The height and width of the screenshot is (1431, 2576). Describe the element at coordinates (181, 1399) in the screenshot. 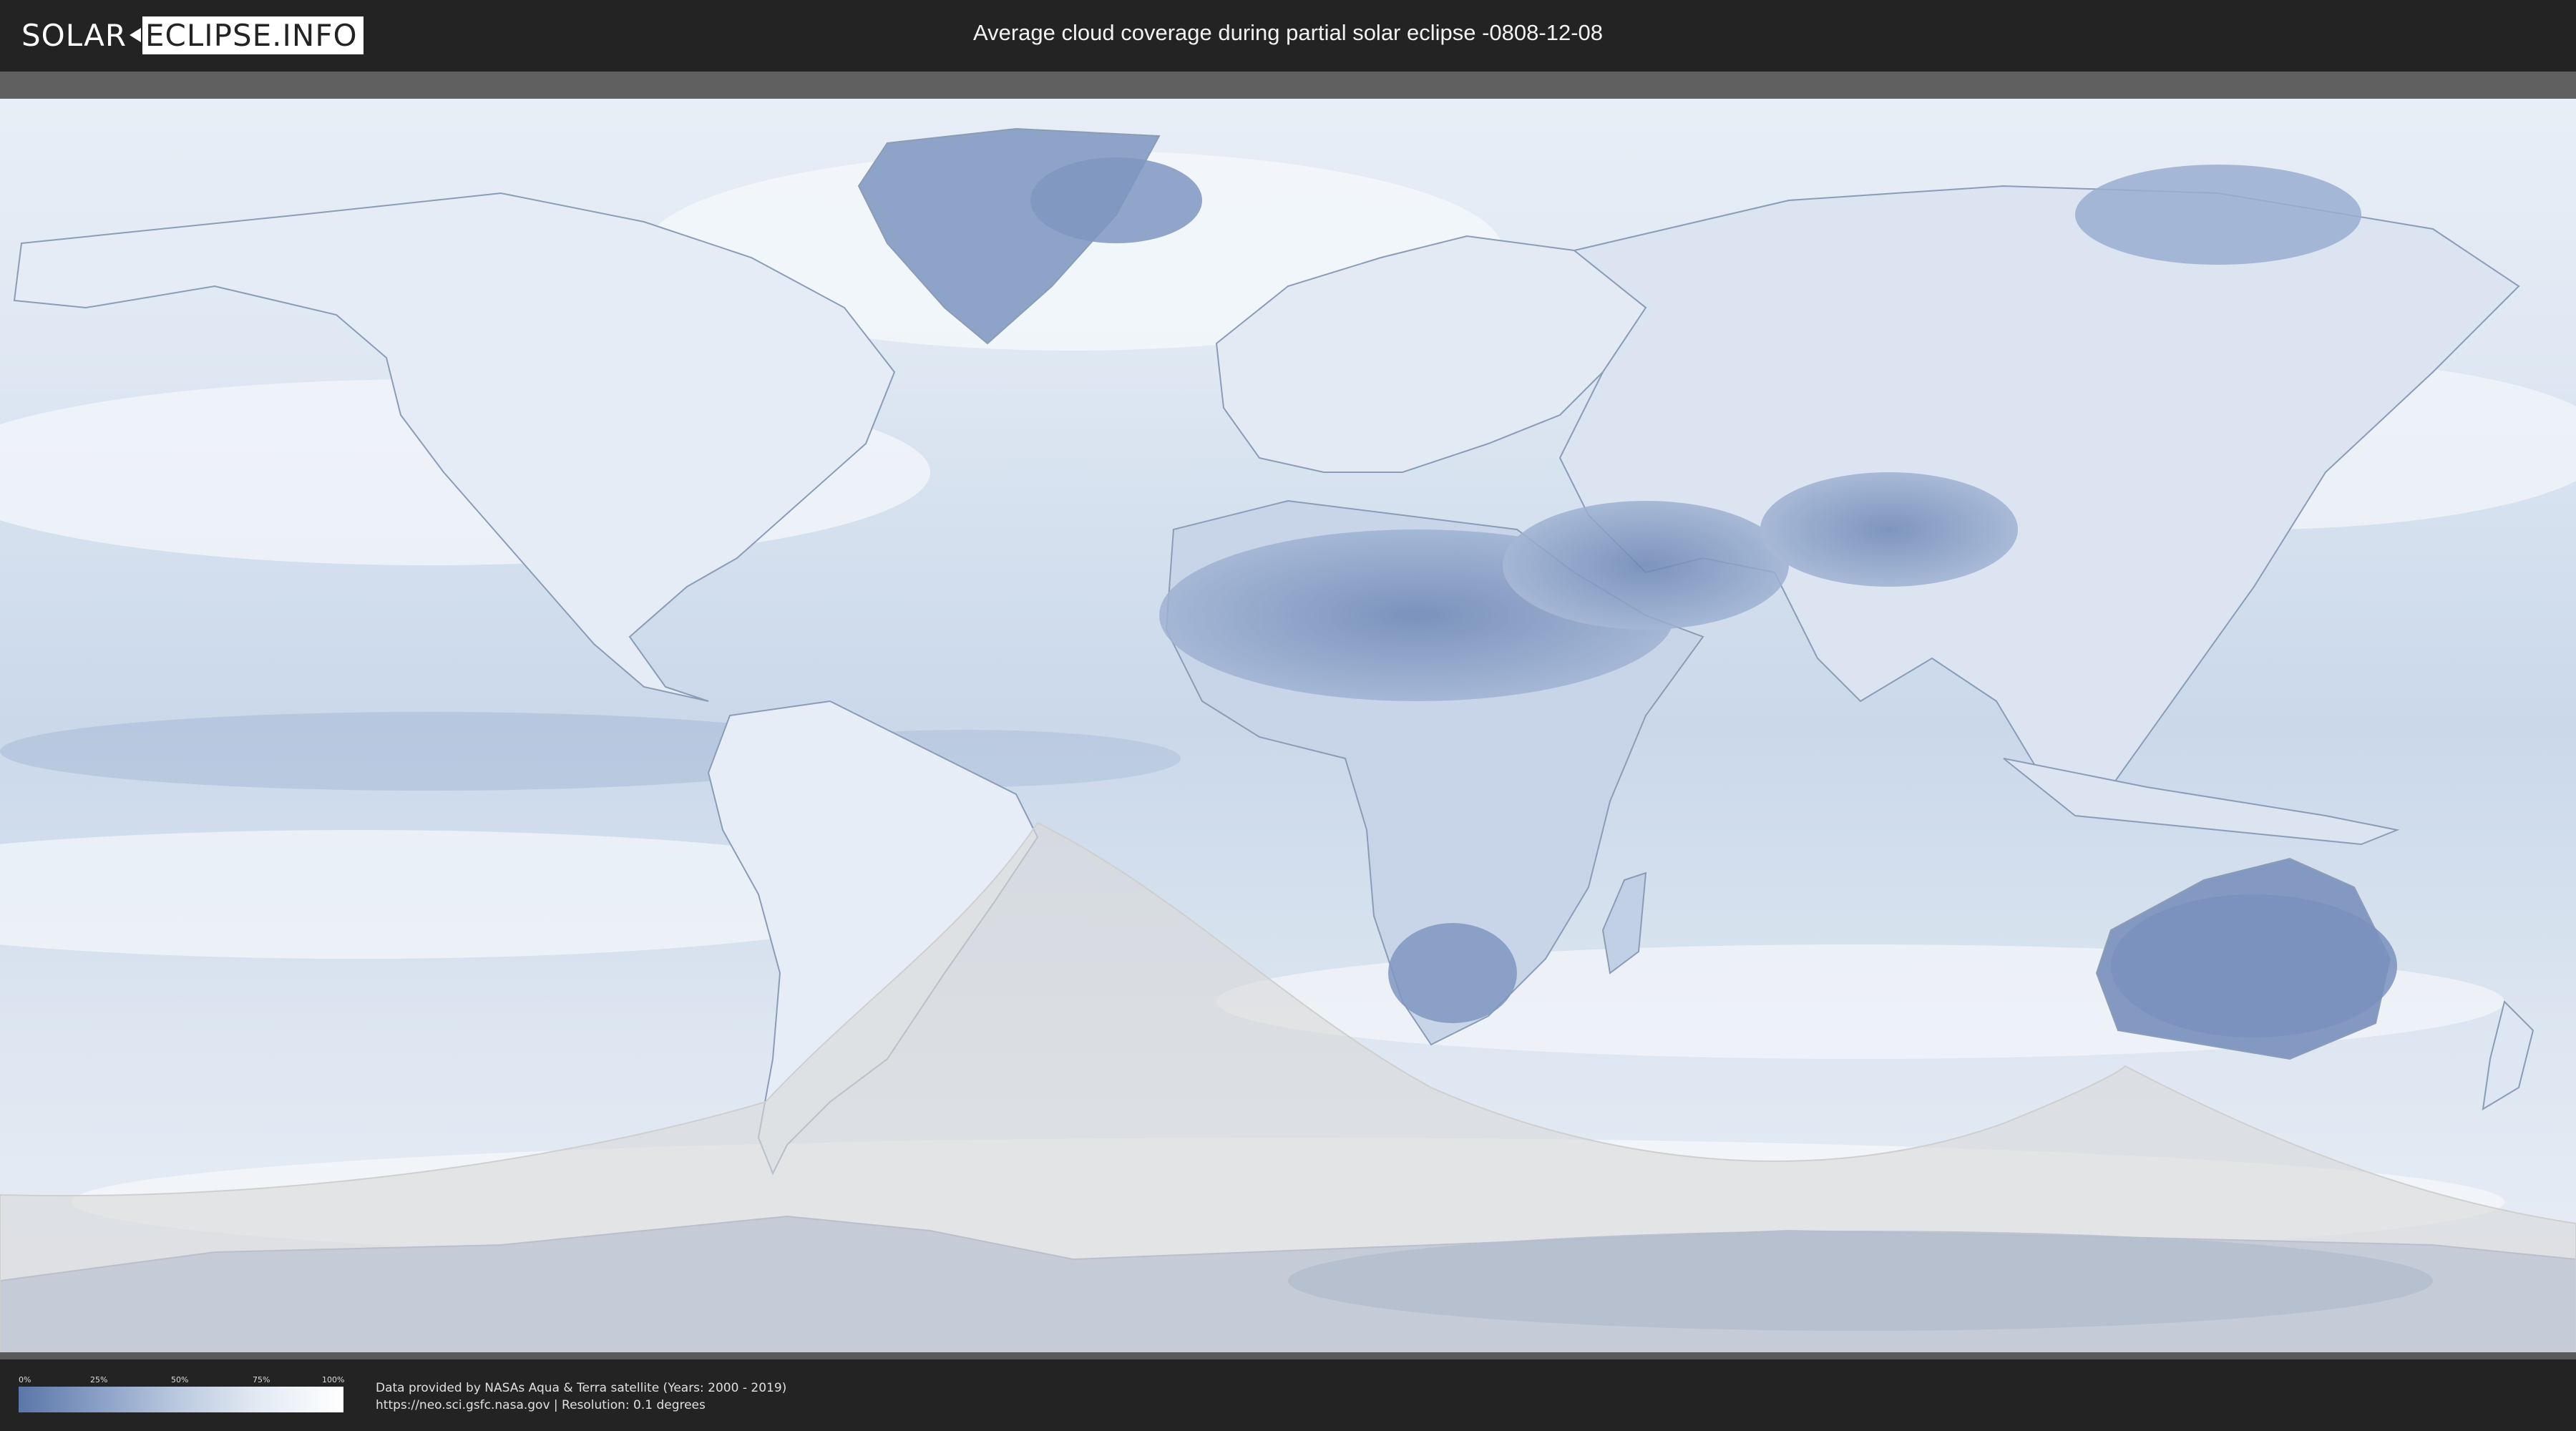

I see `legend-gradient-bar` at that location.